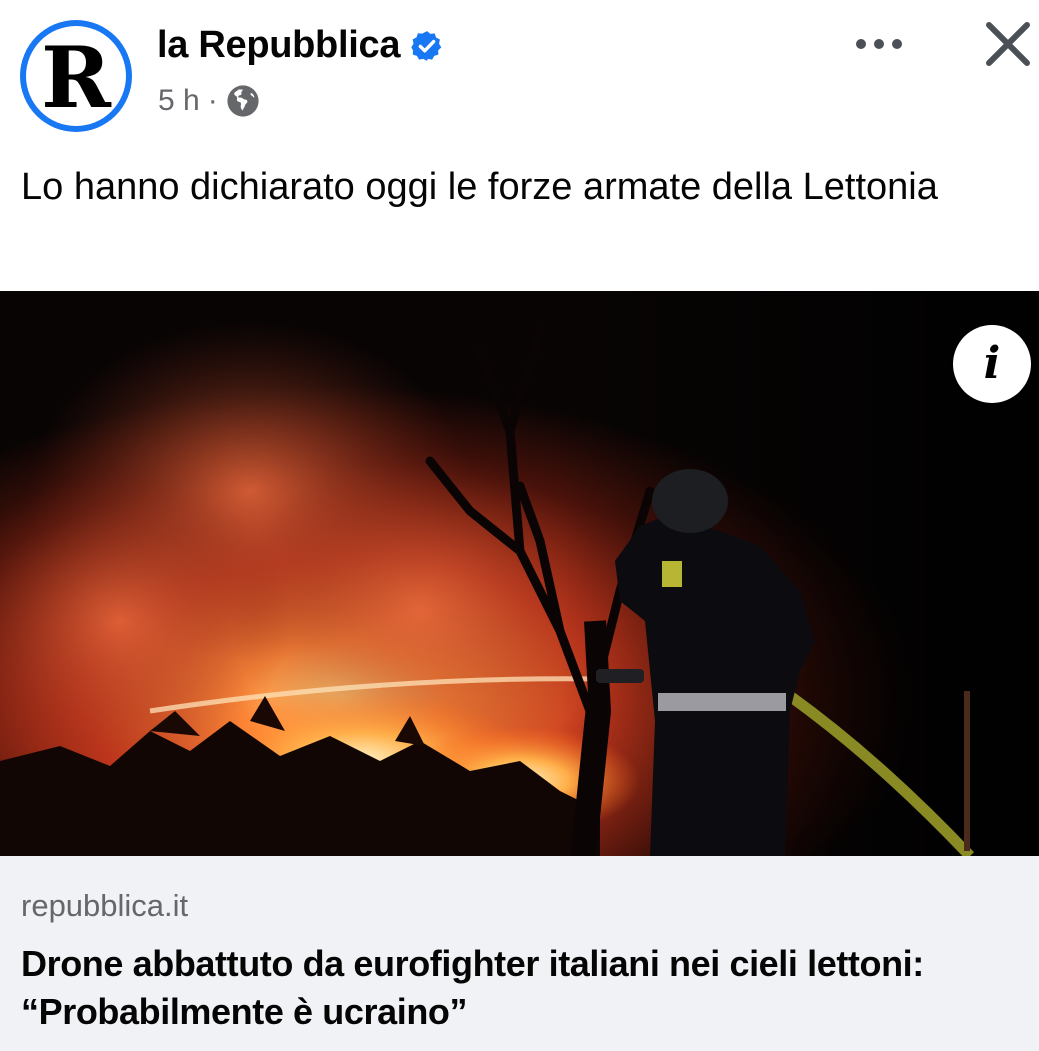 This screenshot has height=1051, width=1039. Describe the element at coordinates (243, 101) in the screenshot. I see `globe-icon` at that location.